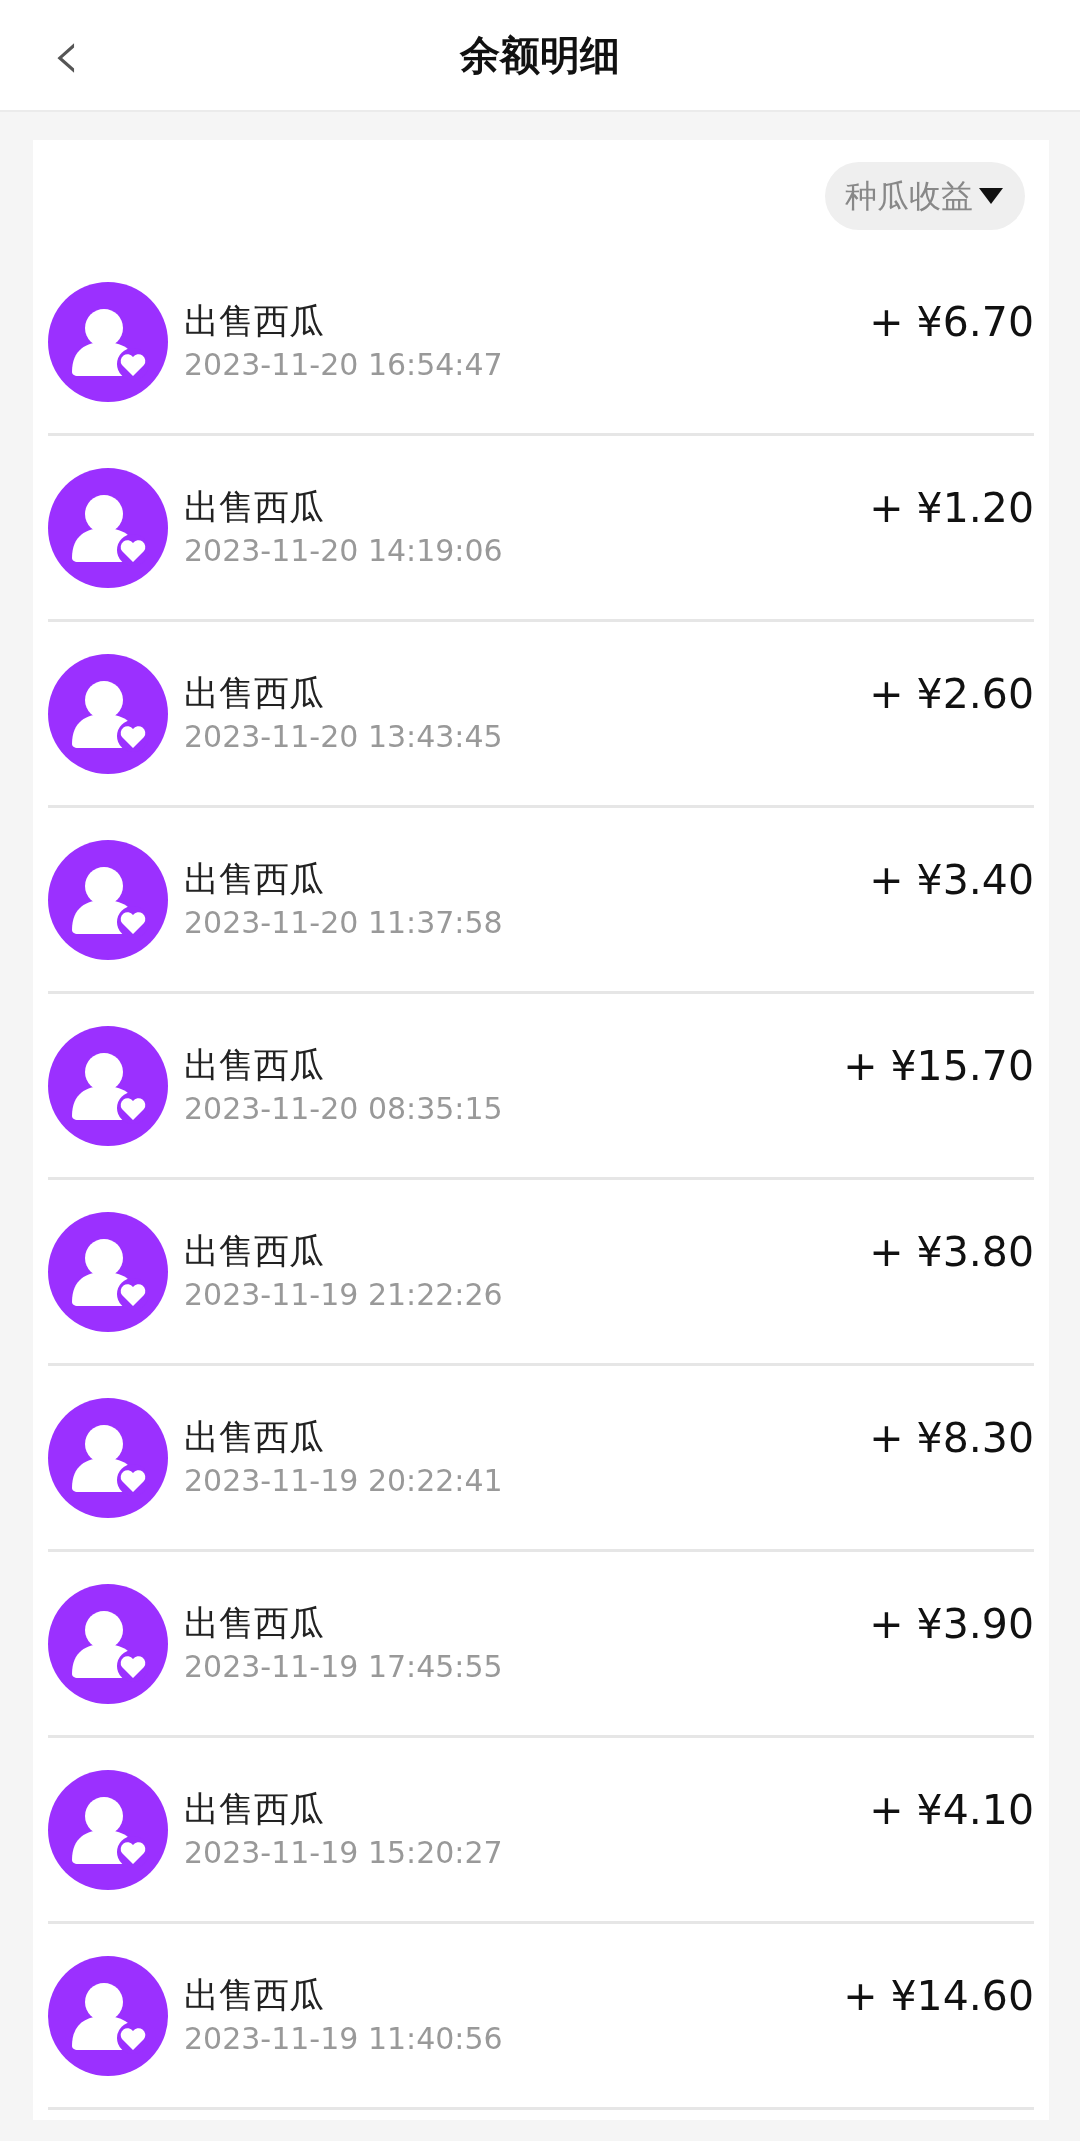 This screenshot has height=2141, width=1080. What do you see at coordinates (344, 1666) in the screenshot?
I see `record-time: 2023-11-19 17:45:55` at bounding box center [344, 1666].